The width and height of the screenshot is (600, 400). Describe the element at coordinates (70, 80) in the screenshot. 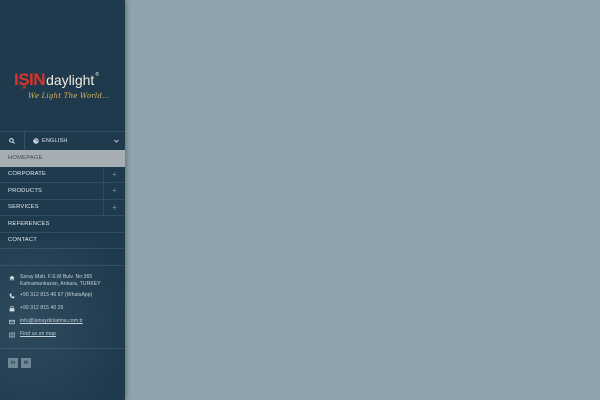

I see `logo-brand-sub: daylight` at that location.